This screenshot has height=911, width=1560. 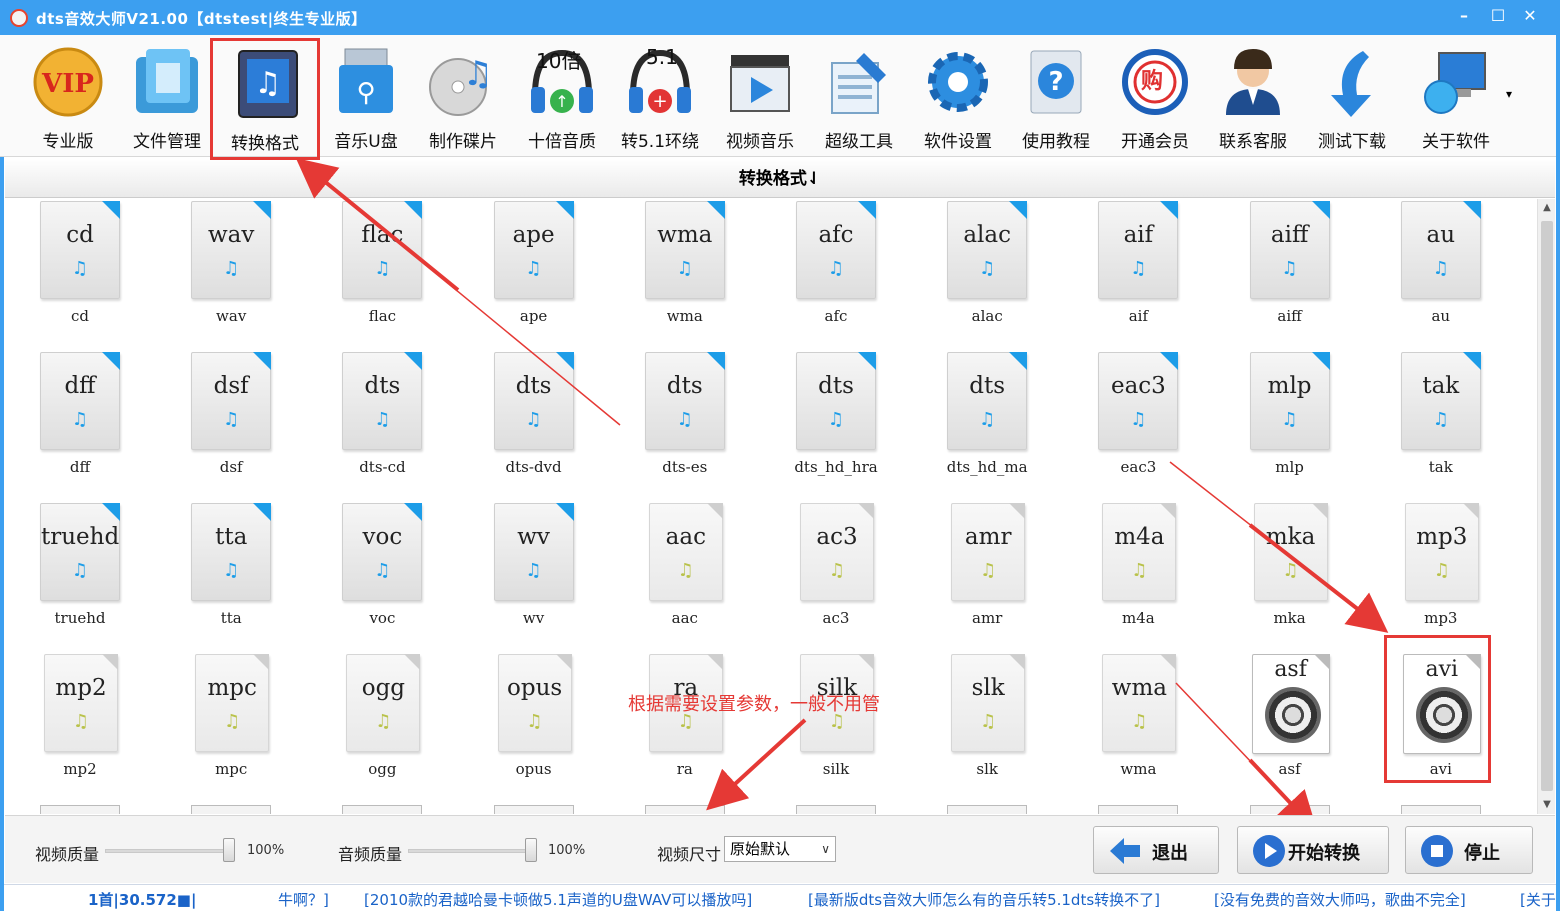 I want to click on format-item-aif: aif ♫ aif, so click(x=1138, y=271).